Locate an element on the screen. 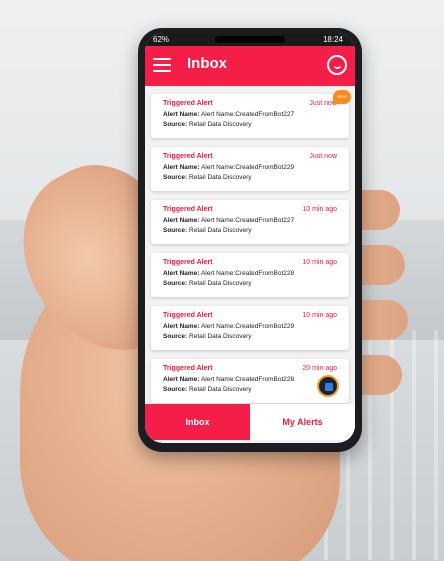  app-header: Inbox is located at coordinates (250, 66).